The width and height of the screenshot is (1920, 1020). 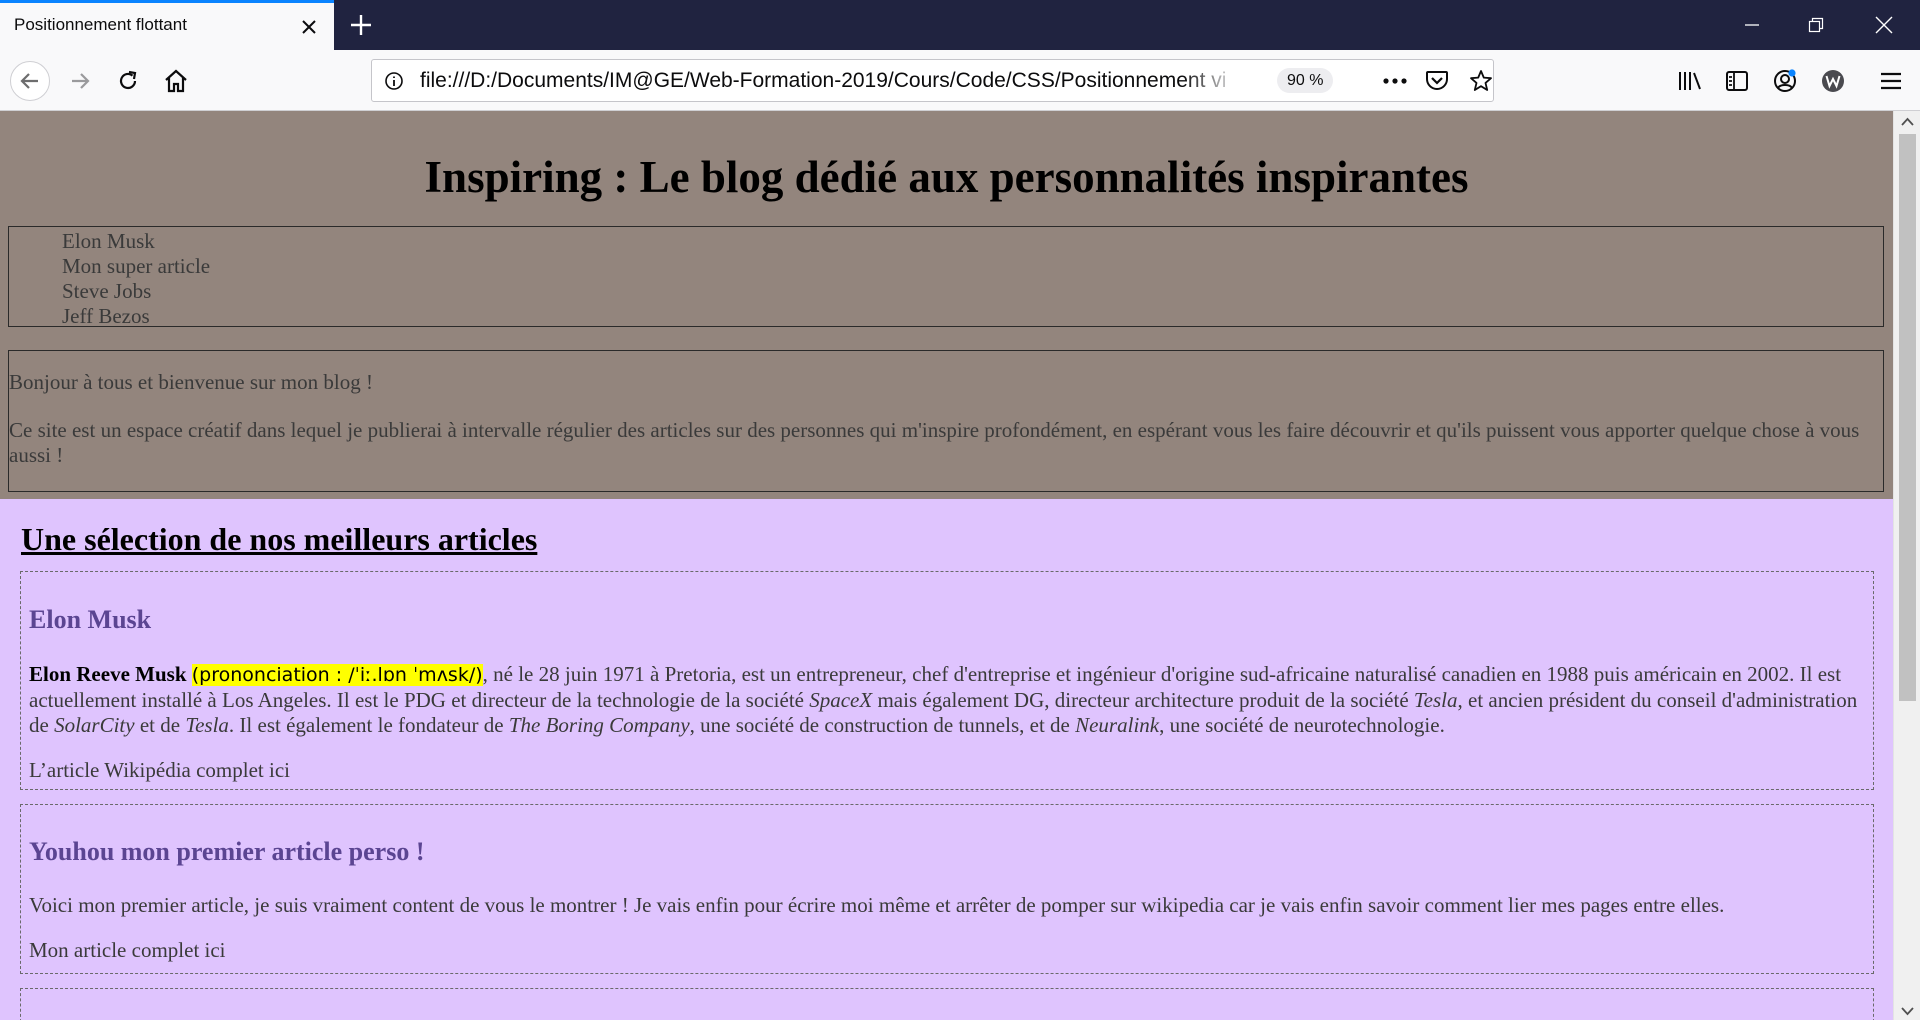 What do you see at coordinates (394, 81) in the screenshot?
I see `site-info-icon` at bounding box center [394, 81].